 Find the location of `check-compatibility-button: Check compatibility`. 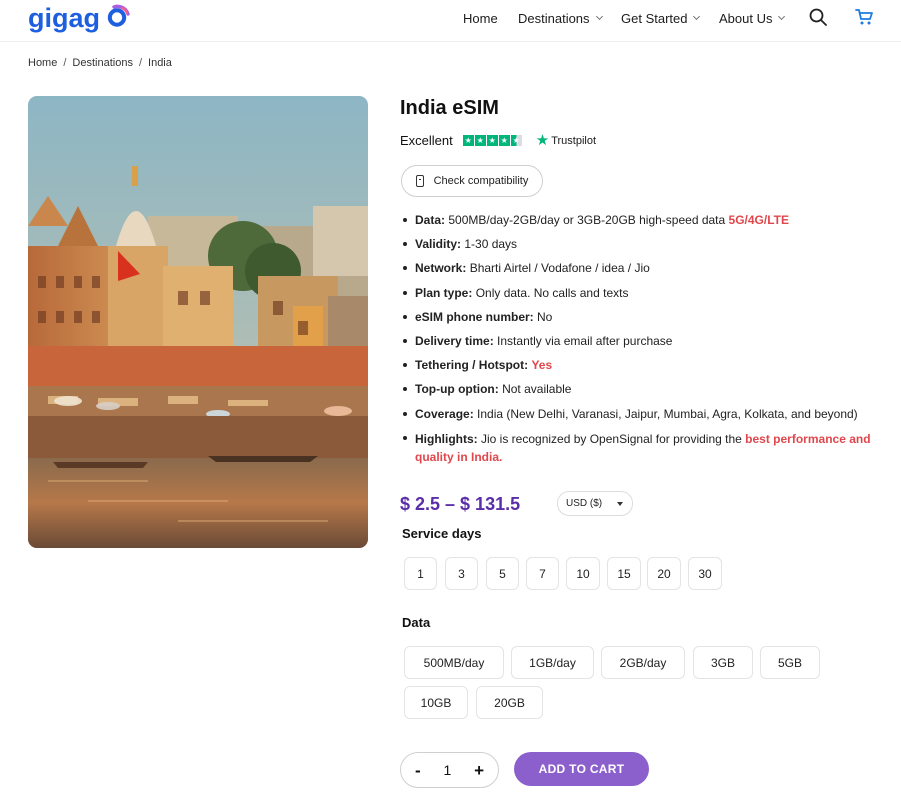

check-compatibility-button: Check compatibility is located at coordinates (472, 181).